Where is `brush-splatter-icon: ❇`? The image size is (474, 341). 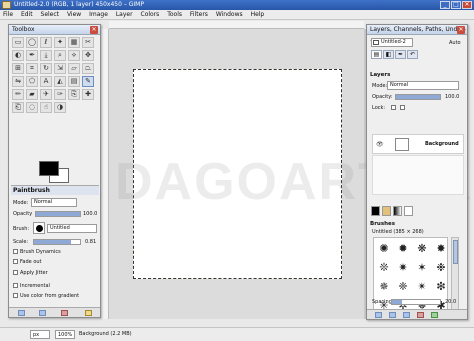
brush-splatter-icon: ❇ is located at coordinates (441, 286).